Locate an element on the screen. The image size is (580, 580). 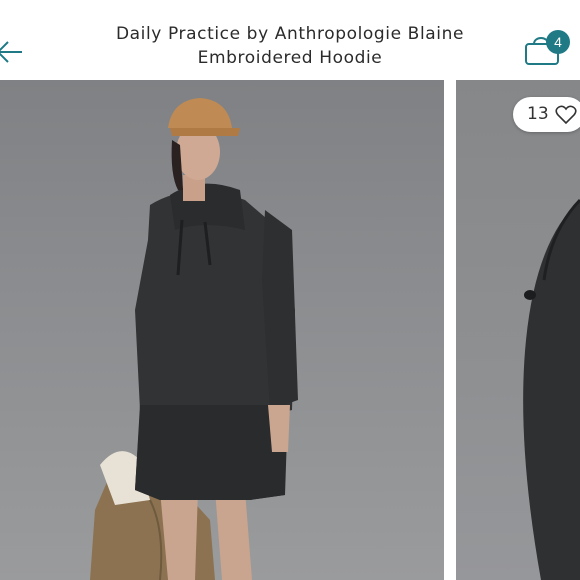
product-title-line2: Embroidered Hoodie is located at coordinates (290, 58).